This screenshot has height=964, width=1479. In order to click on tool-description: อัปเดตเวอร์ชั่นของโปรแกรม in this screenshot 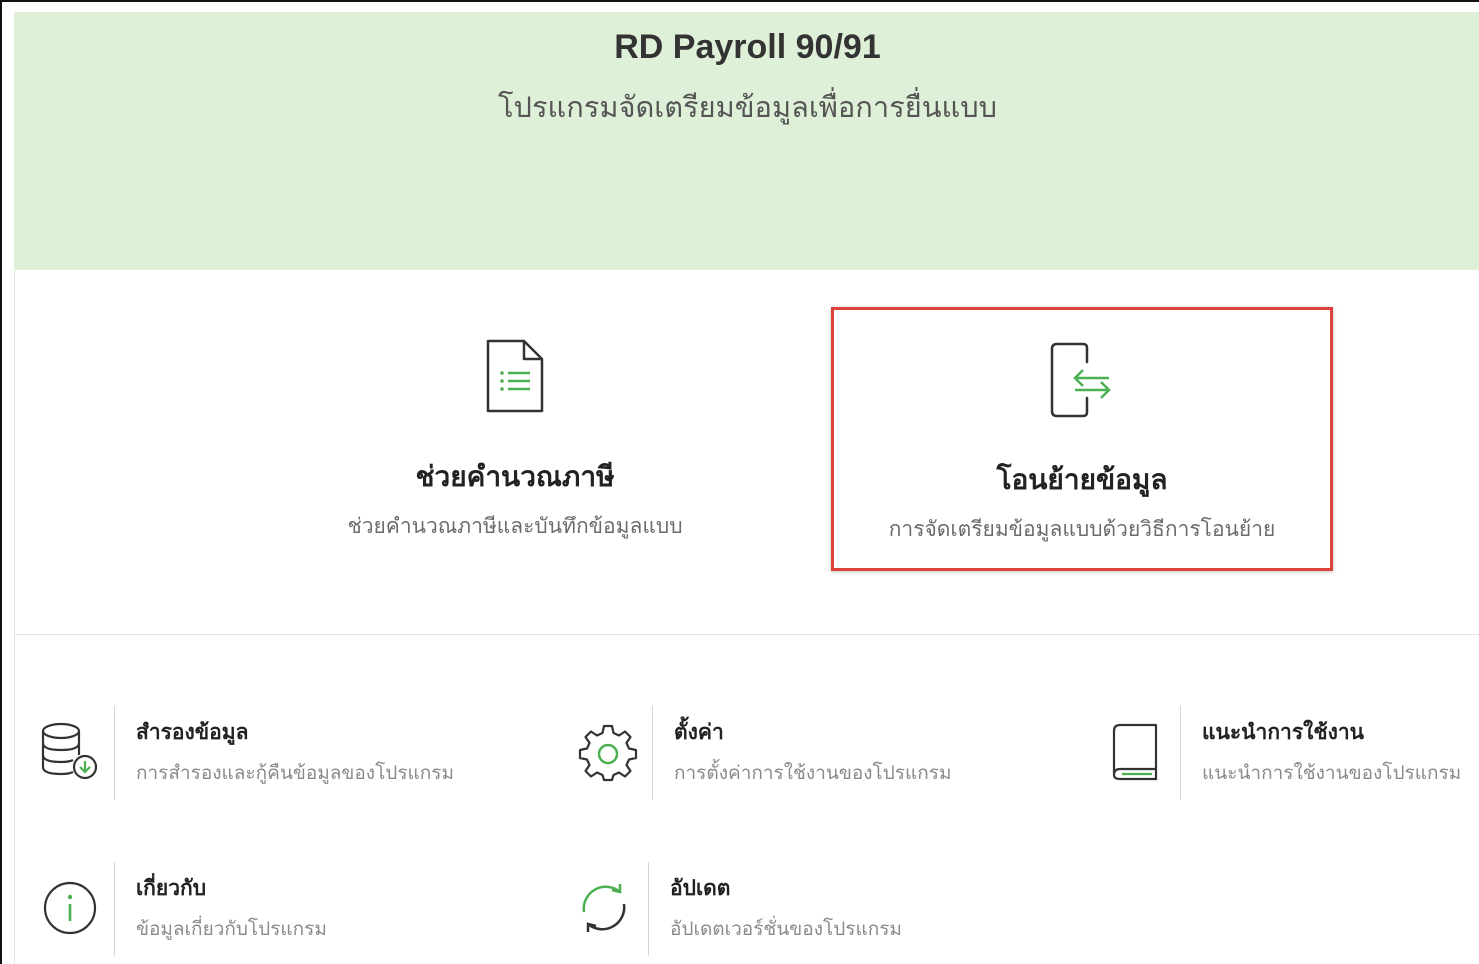, I will do `click(786, 929)`.